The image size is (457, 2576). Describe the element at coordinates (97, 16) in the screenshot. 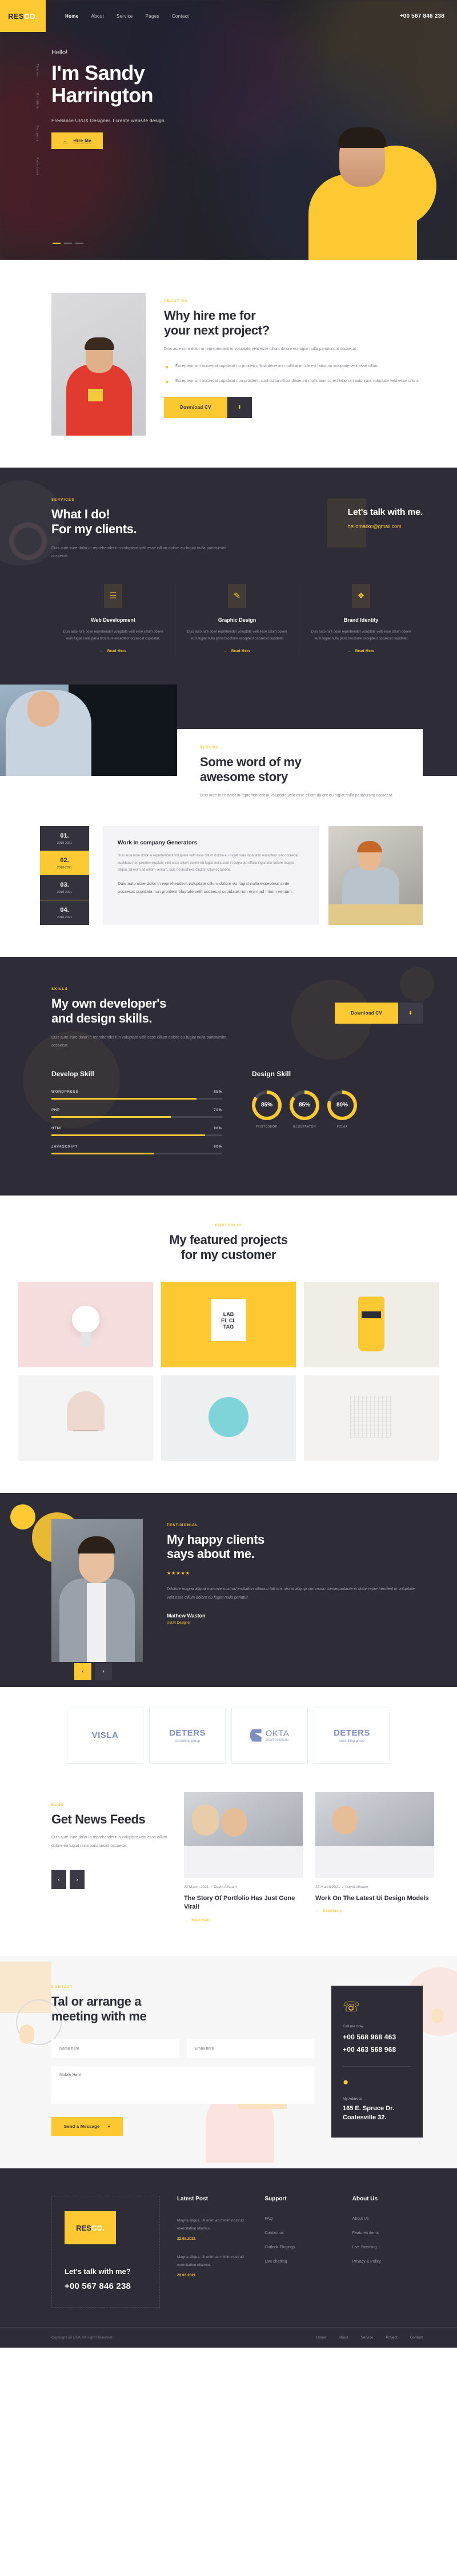

I see `nav-item-about: About` at that location.